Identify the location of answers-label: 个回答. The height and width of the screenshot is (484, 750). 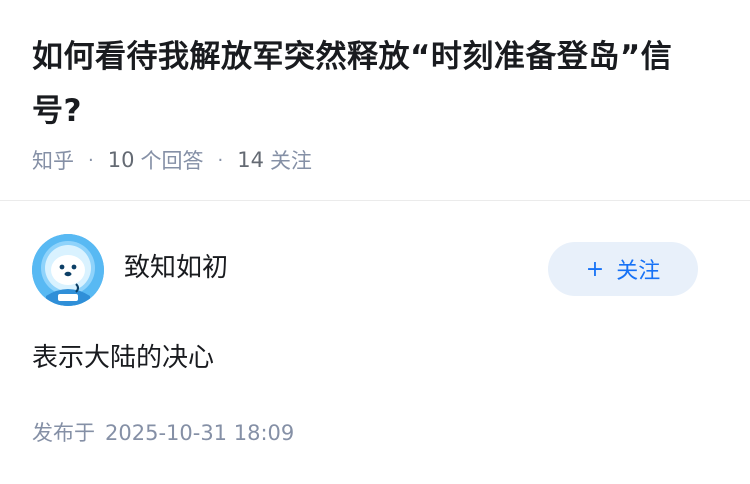
(172, 161).